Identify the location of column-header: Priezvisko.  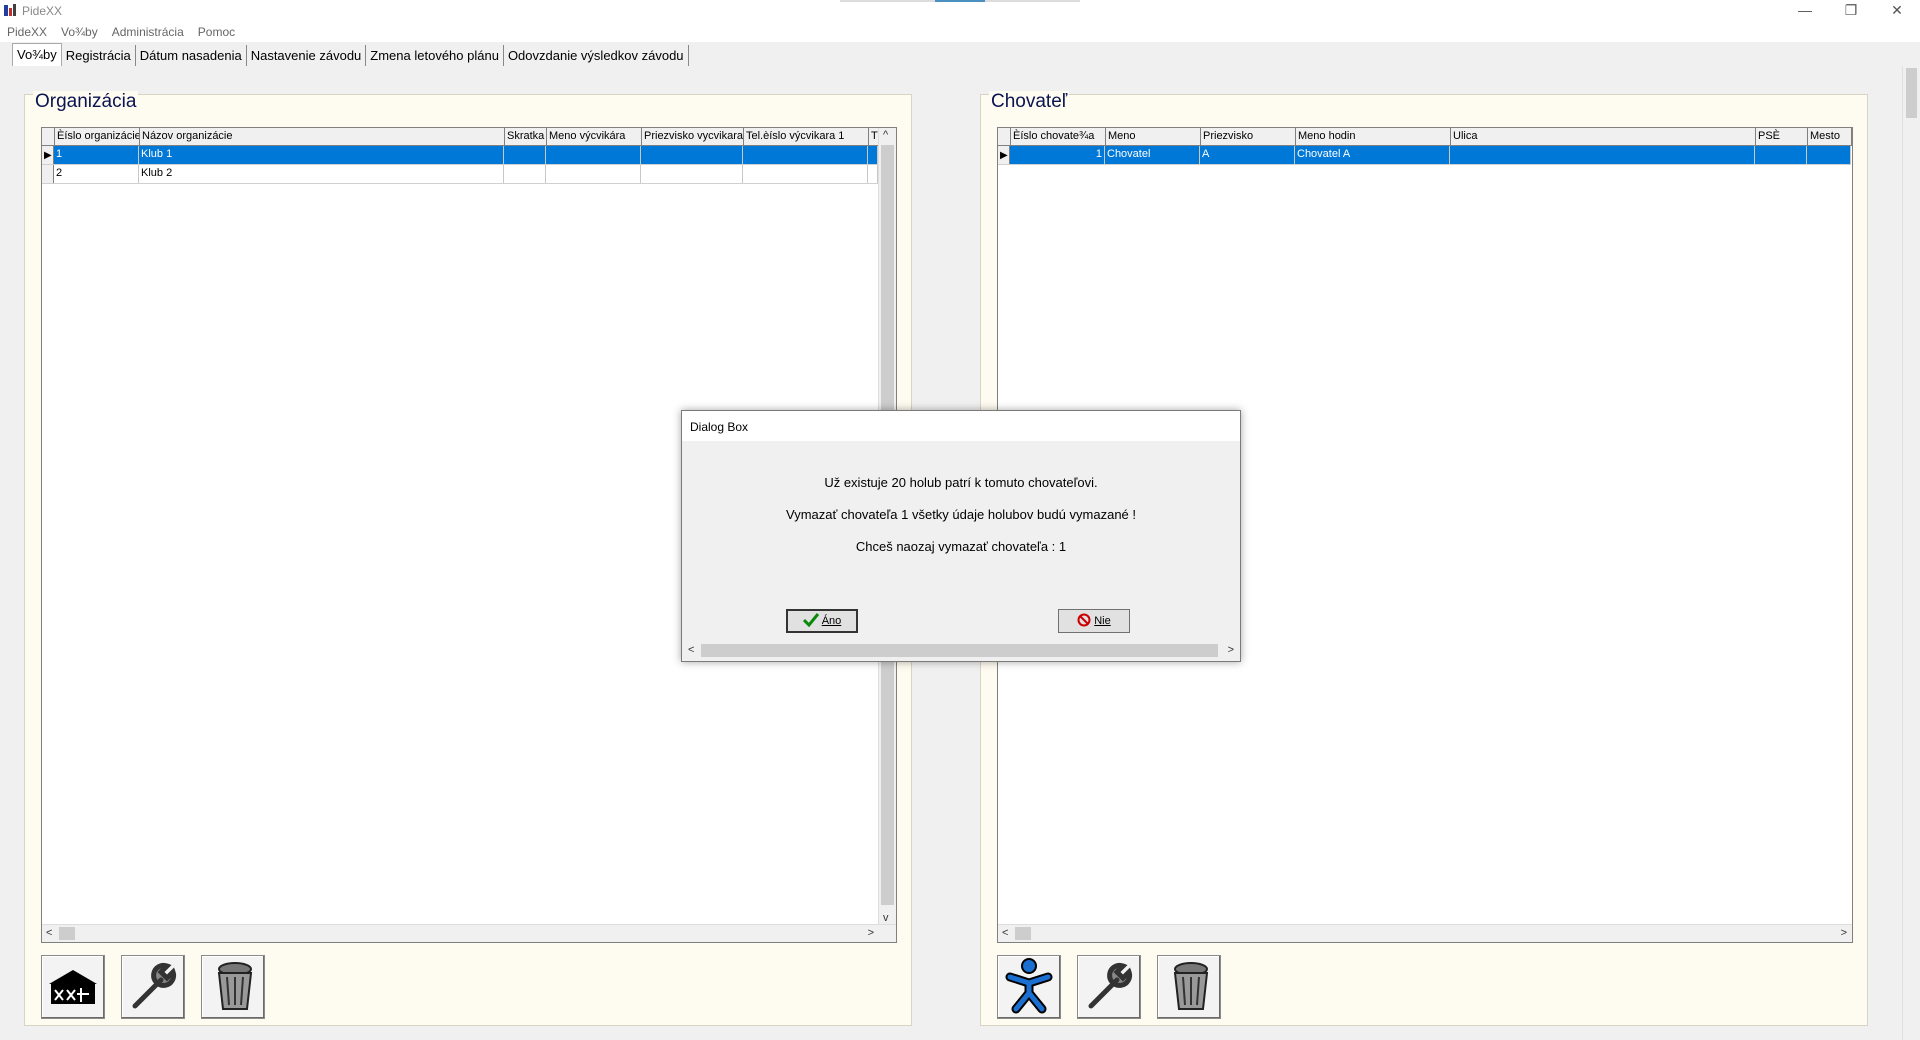
(1248, 136).